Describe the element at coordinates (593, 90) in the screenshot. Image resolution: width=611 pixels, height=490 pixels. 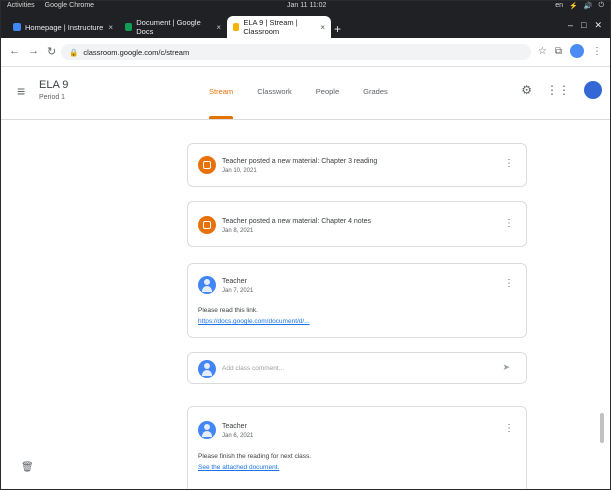
I see `account-avatar` at that location.